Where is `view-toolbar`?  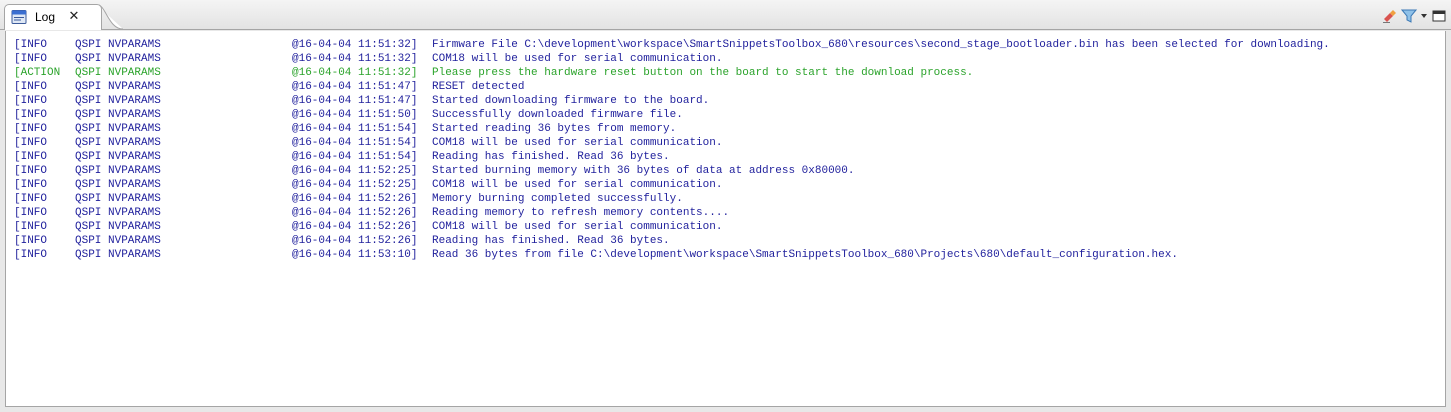
view-toolbar is located at coordinates (1414, 16).